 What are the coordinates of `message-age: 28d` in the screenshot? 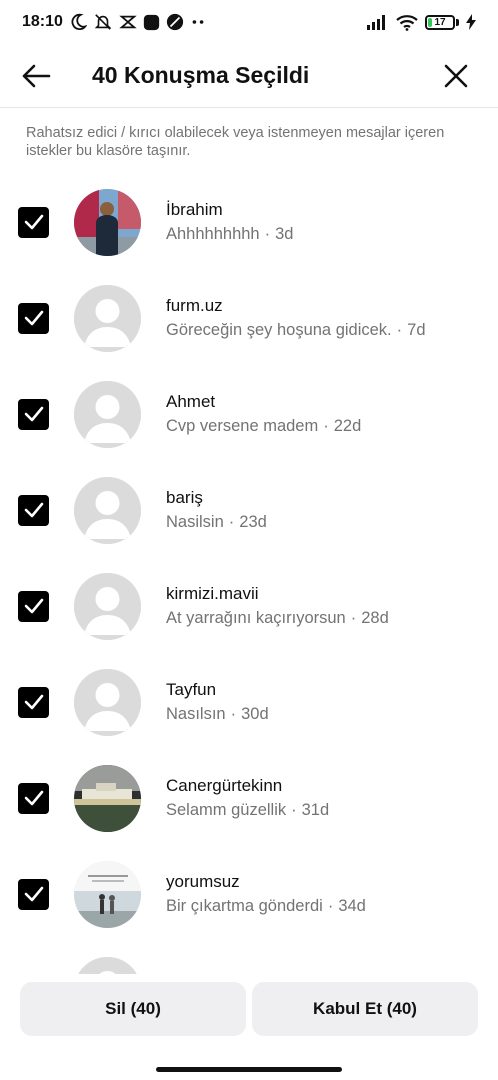 It's located at (375, 618).